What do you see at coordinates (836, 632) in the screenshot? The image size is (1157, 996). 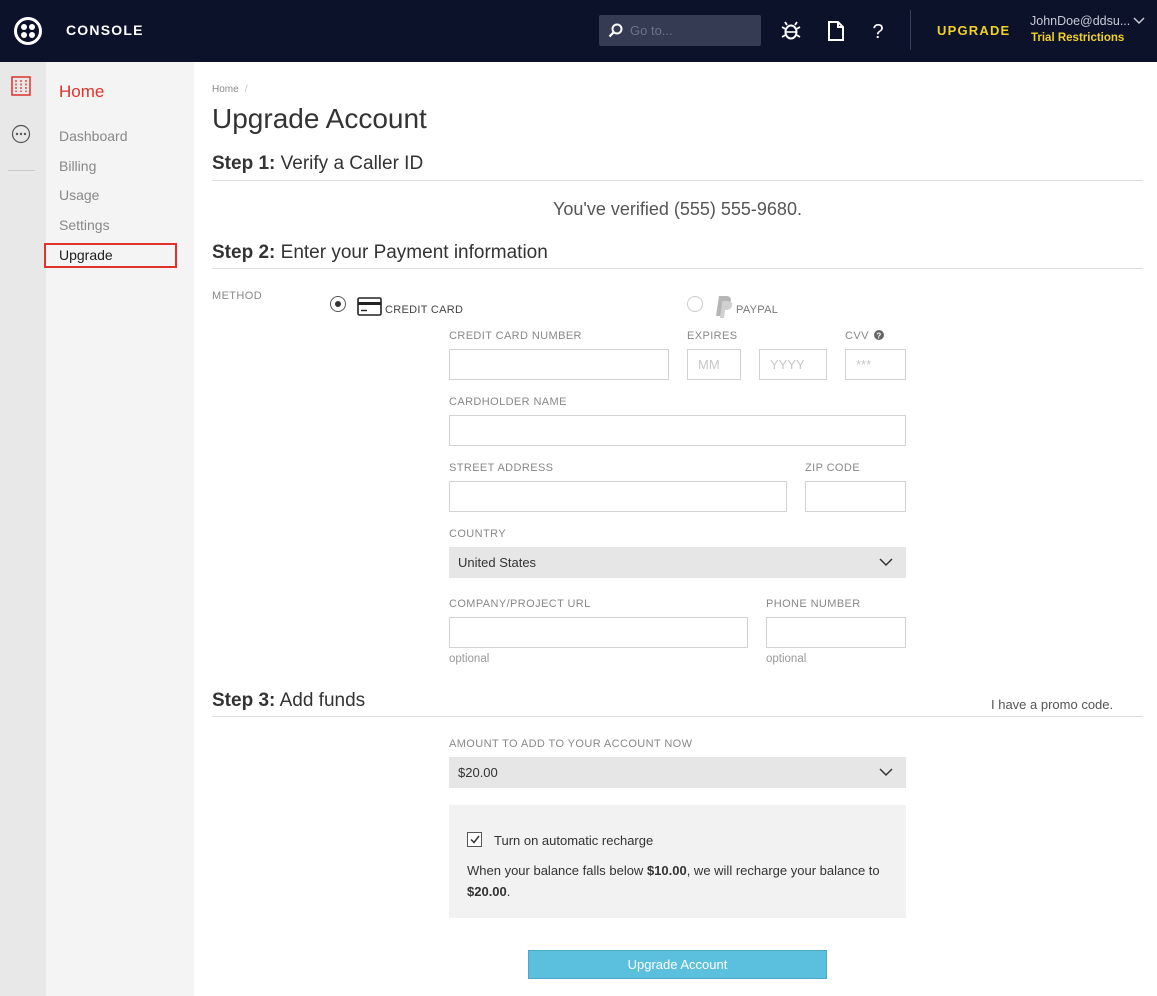 I see `phone-number-field` at bounding box center [836, 632].